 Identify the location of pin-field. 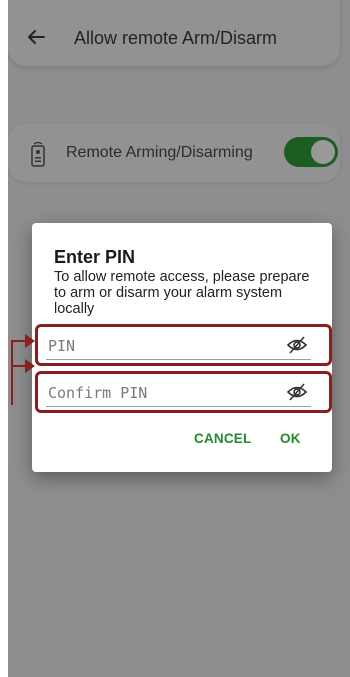
(182, 345).